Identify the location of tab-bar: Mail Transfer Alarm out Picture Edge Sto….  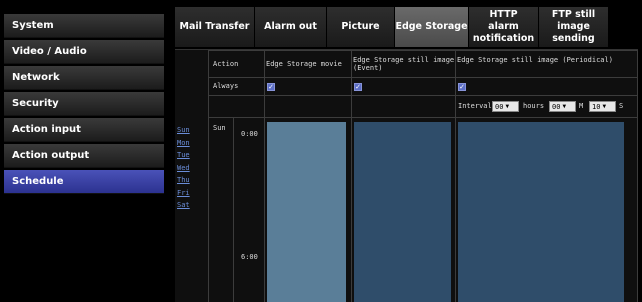
(392, 27).